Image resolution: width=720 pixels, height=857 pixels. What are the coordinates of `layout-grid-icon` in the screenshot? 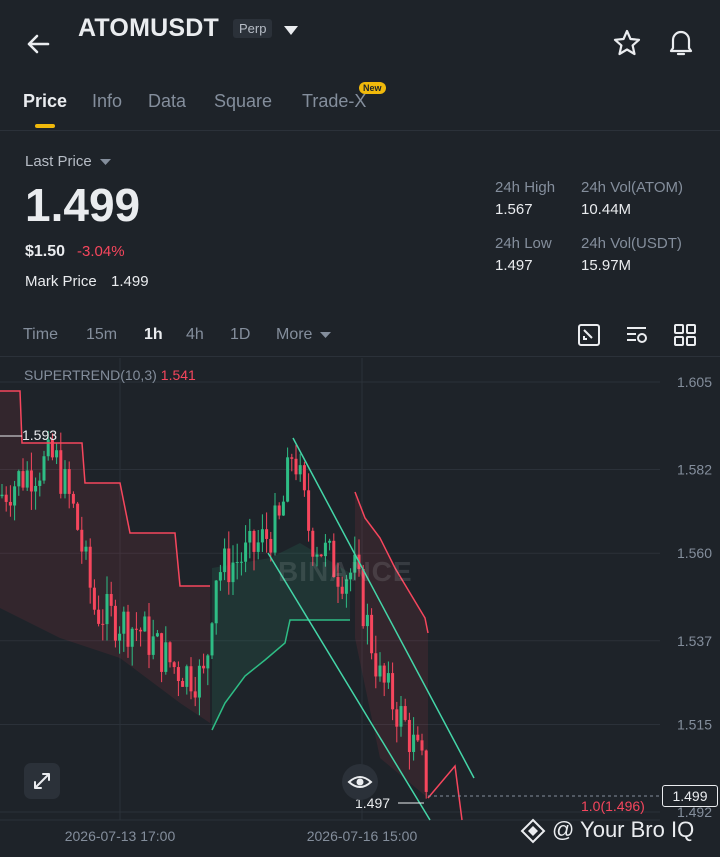 It's located at (685, 335).